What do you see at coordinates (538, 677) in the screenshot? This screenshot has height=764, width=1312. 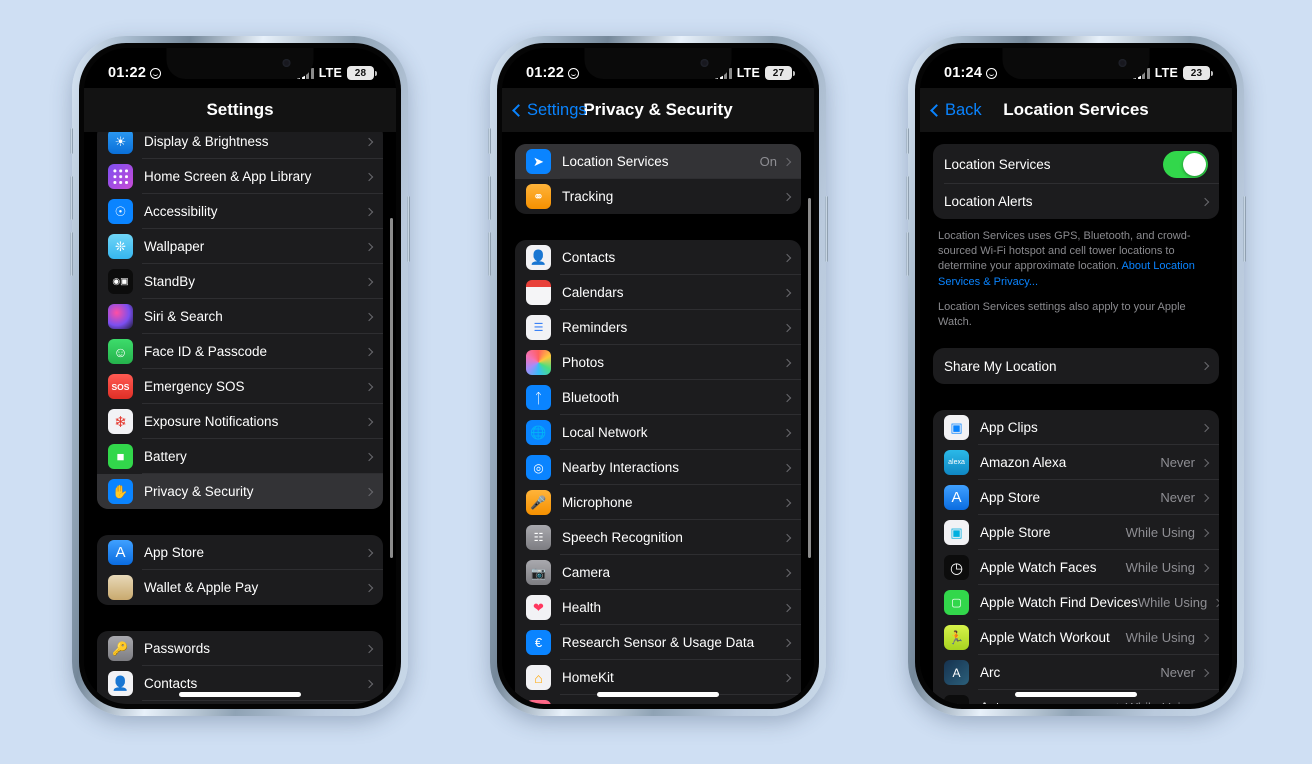 I see `homekit-icon: ⌂` at bounding box center [538, 677].